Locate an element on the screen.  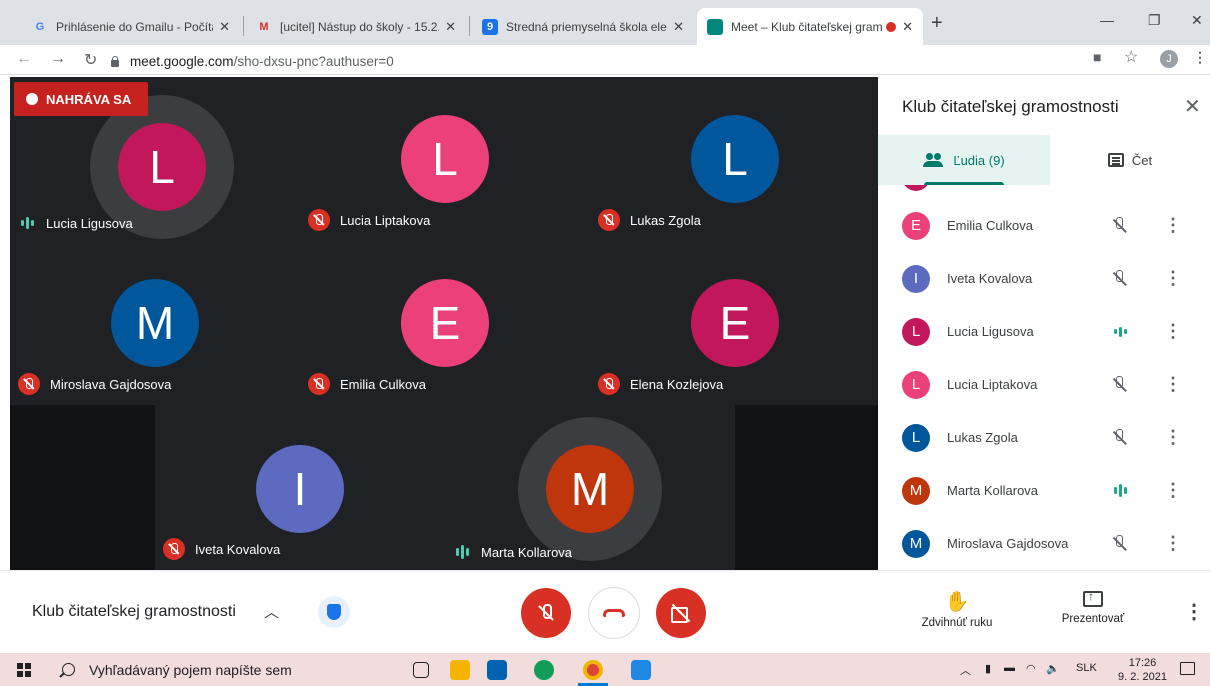
forward-arrow-icon: → is located at coordinates (58, 59).